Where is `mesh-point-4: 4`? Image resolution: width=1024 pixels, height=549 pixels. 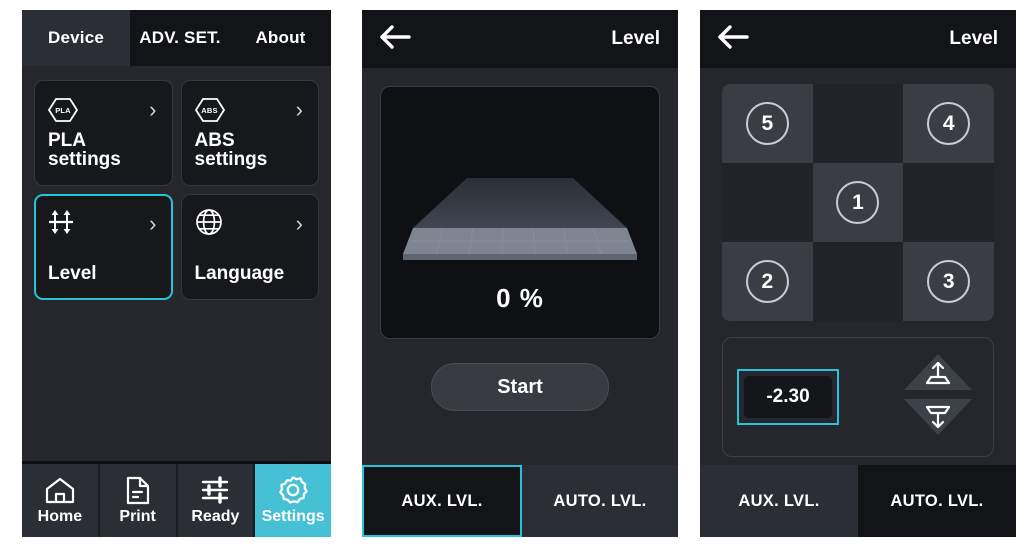 mesh-point-4: 4 is located at coordinates (948, 123).